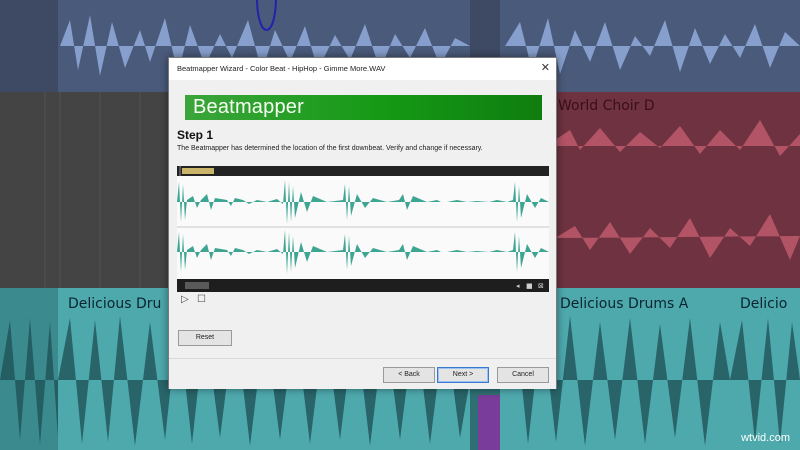  I want to click on beatmapper-banner: Beatmapper, so click(363, 107).